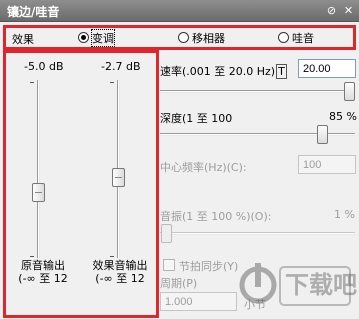  I want to click on center-freq-input, so click(327, 164).